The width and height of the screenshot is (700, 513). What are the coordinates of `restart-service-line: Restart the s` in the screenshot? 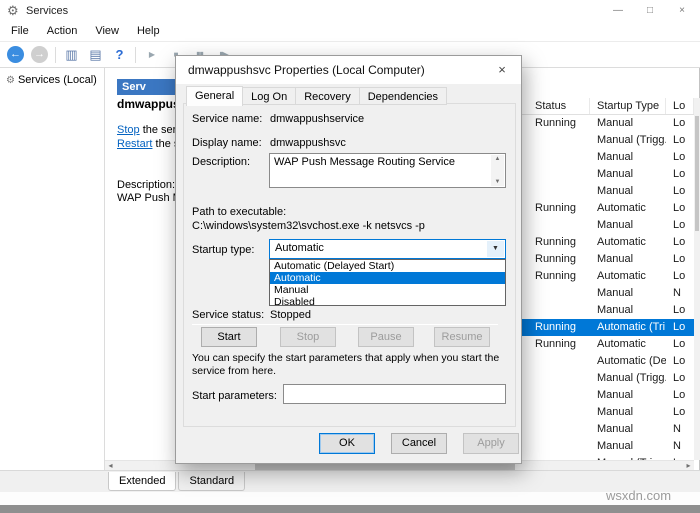 It's located at (148, 144).